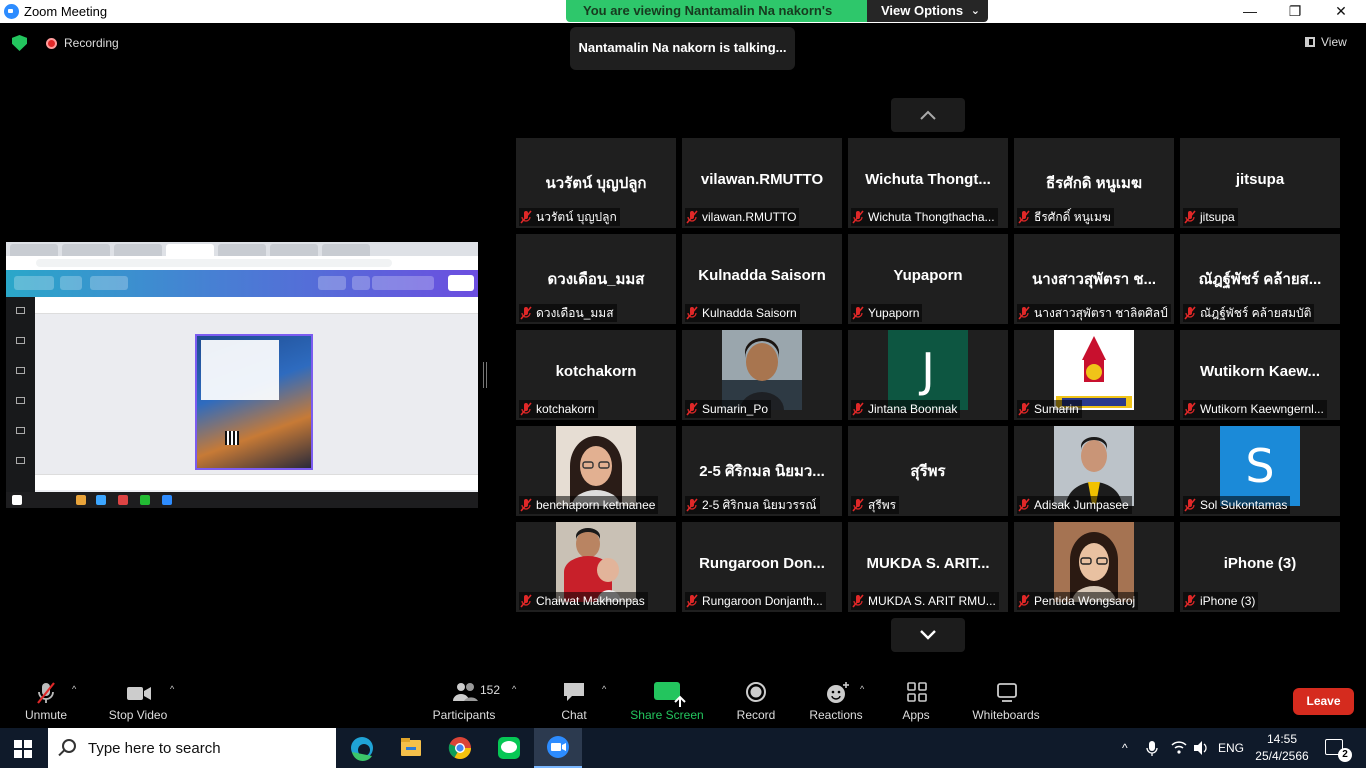  Describe the element at coordinates (19, 43) in the screenshot. I see `security-shield-icon` at that location.